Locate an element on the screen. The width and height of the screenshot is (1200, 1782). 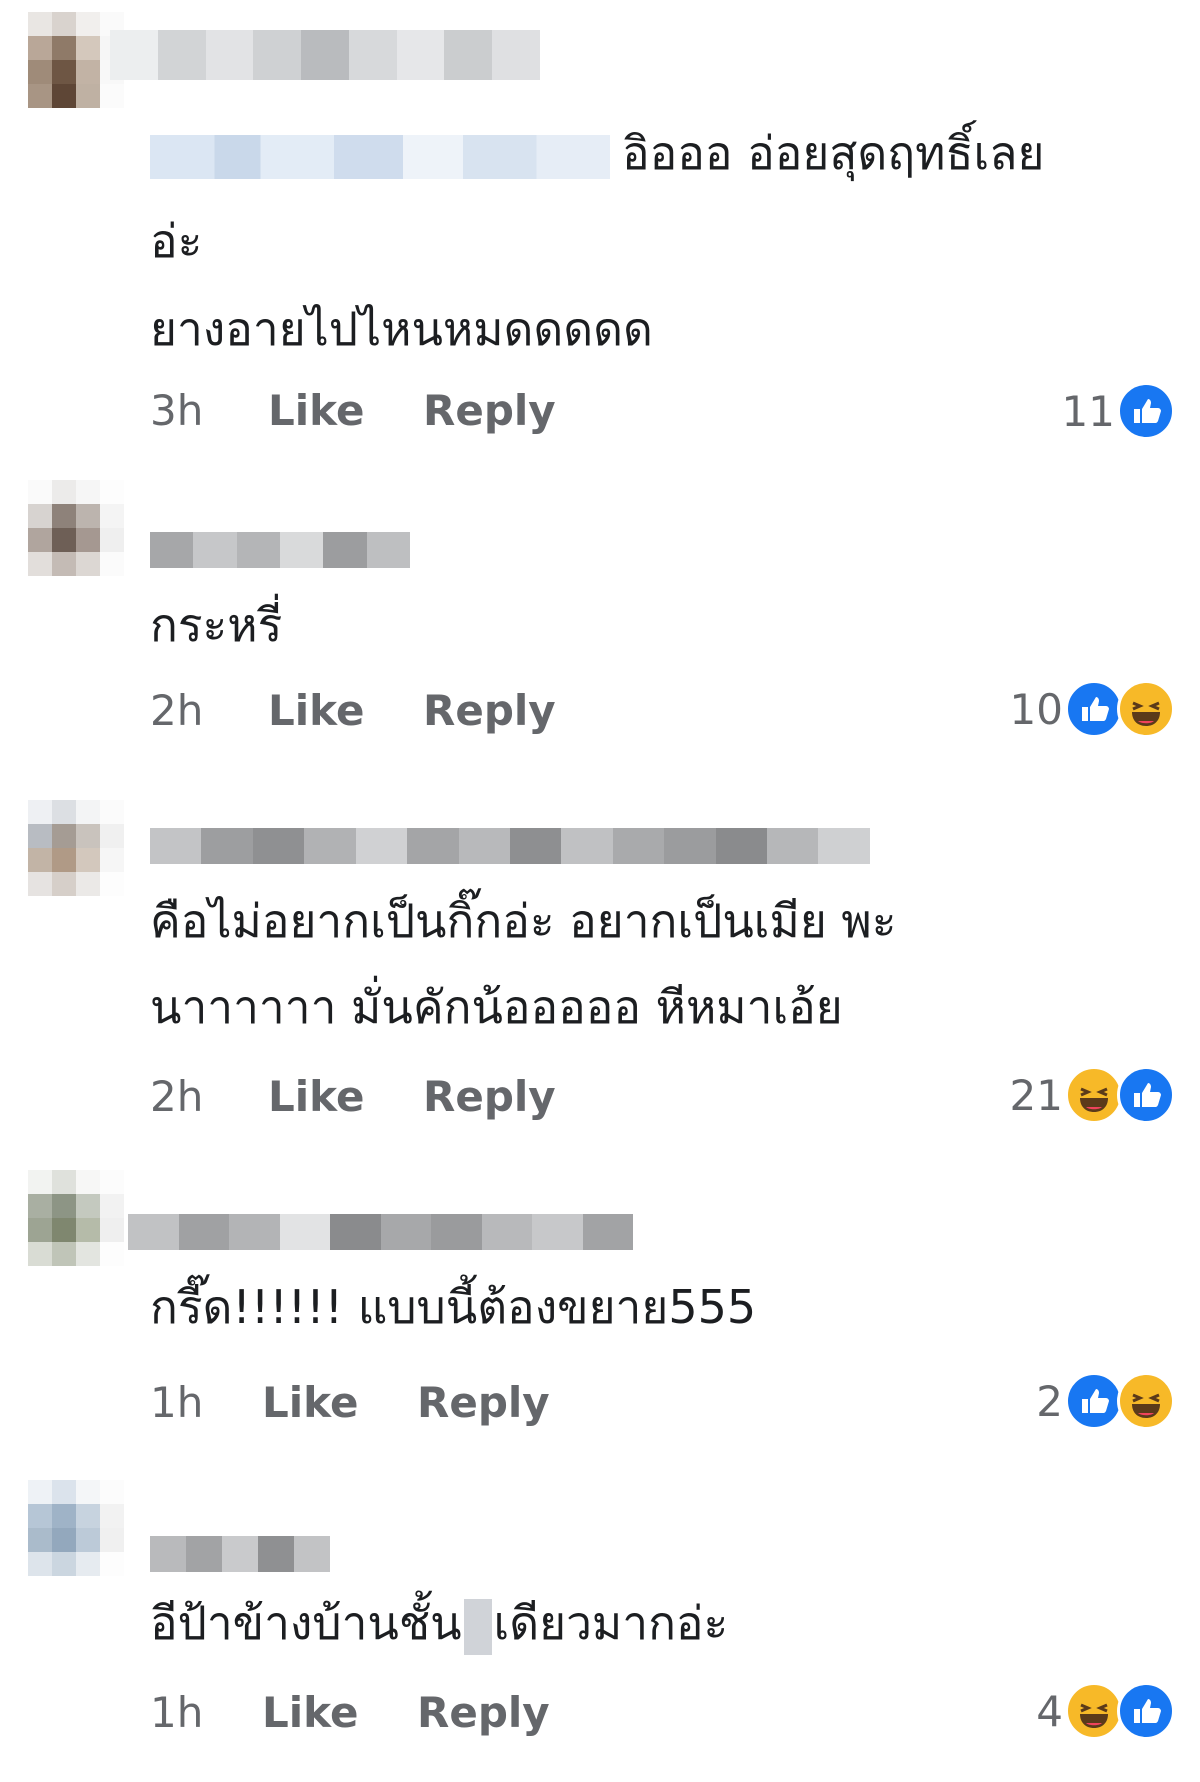
reaction-count: 21 is located at coordinates (1036, 1095).